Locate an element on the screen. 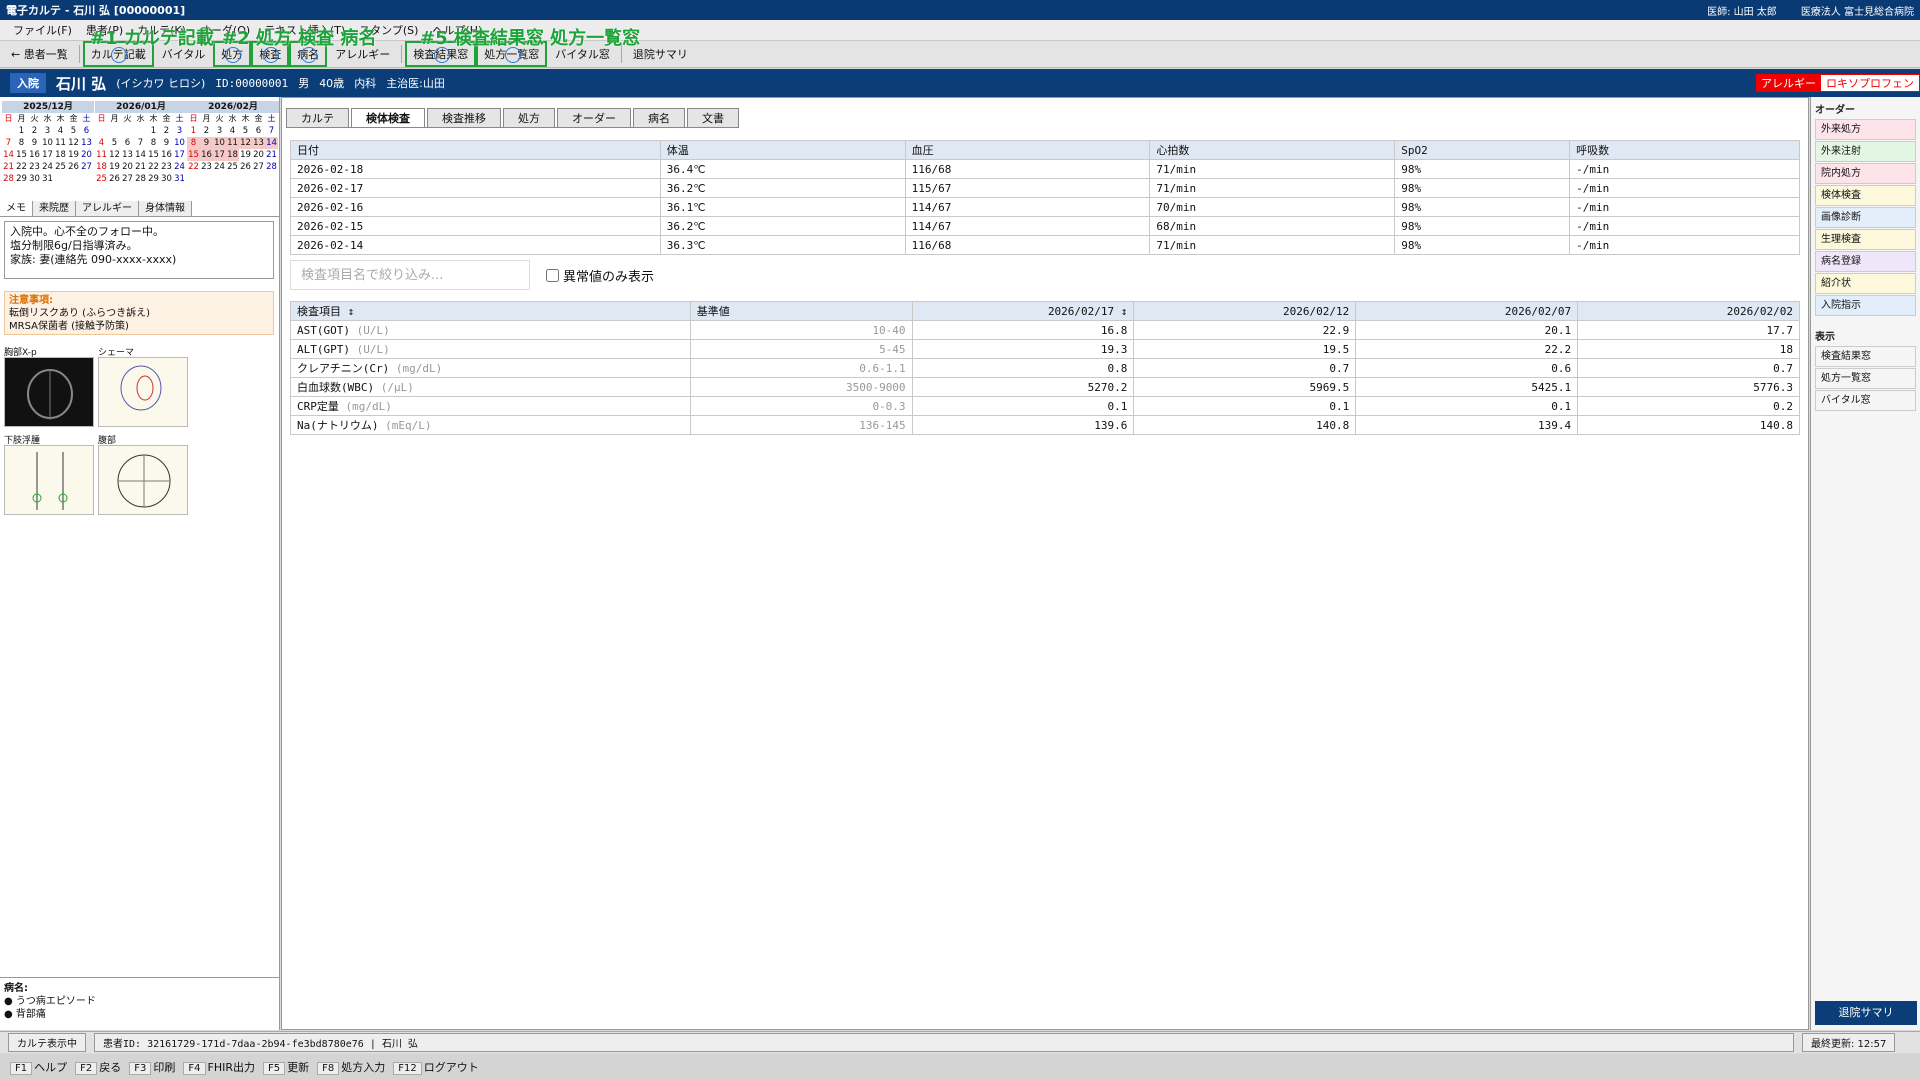 The width and height of the screenshot is (1920, 1080). function-key-button: F5 更新 is located at coordinates (286, 1067).